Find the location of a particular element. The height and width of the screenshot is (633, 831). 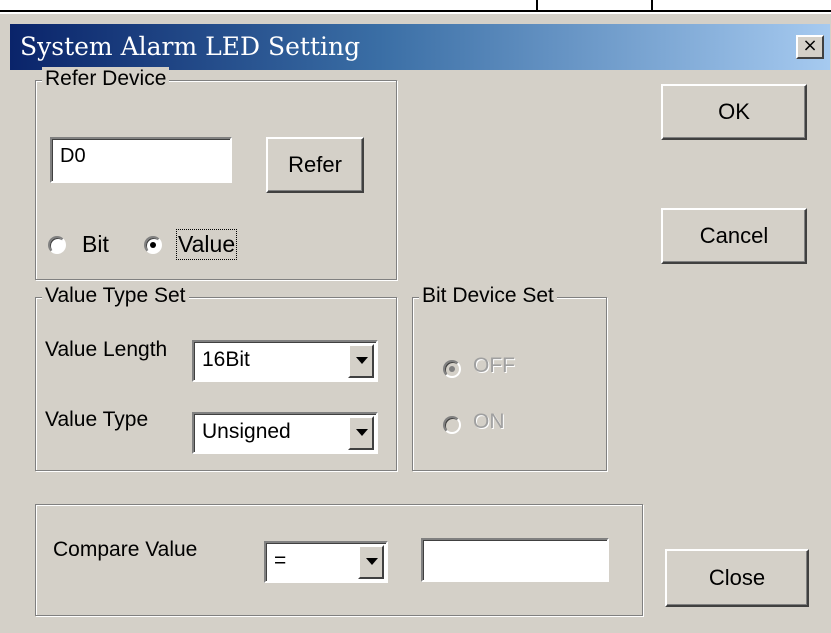

compare-value-input is located at coordinates (515, 560).